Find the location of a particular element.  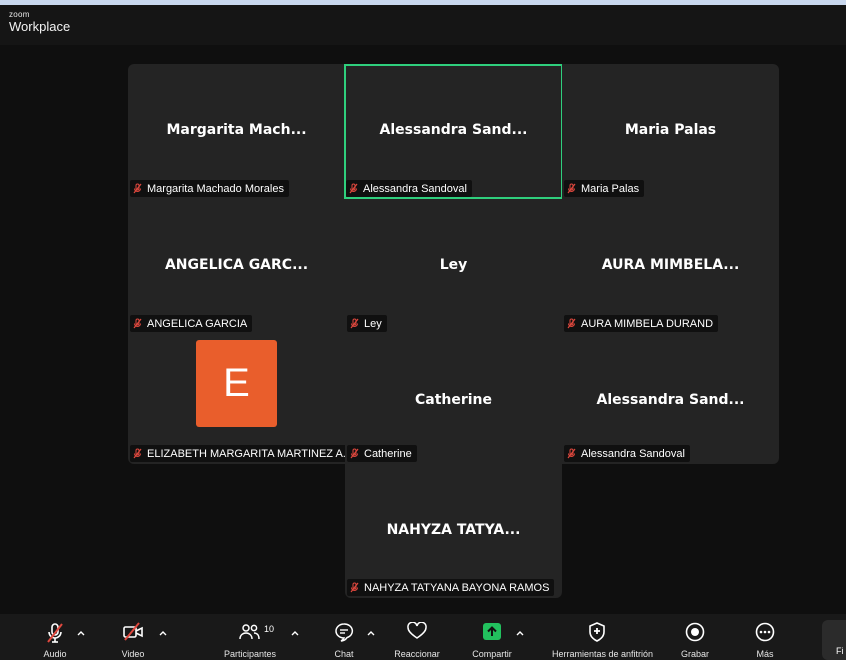

participant-name: AURA MIMBELA DURAND is located at coordinates (647, 323).